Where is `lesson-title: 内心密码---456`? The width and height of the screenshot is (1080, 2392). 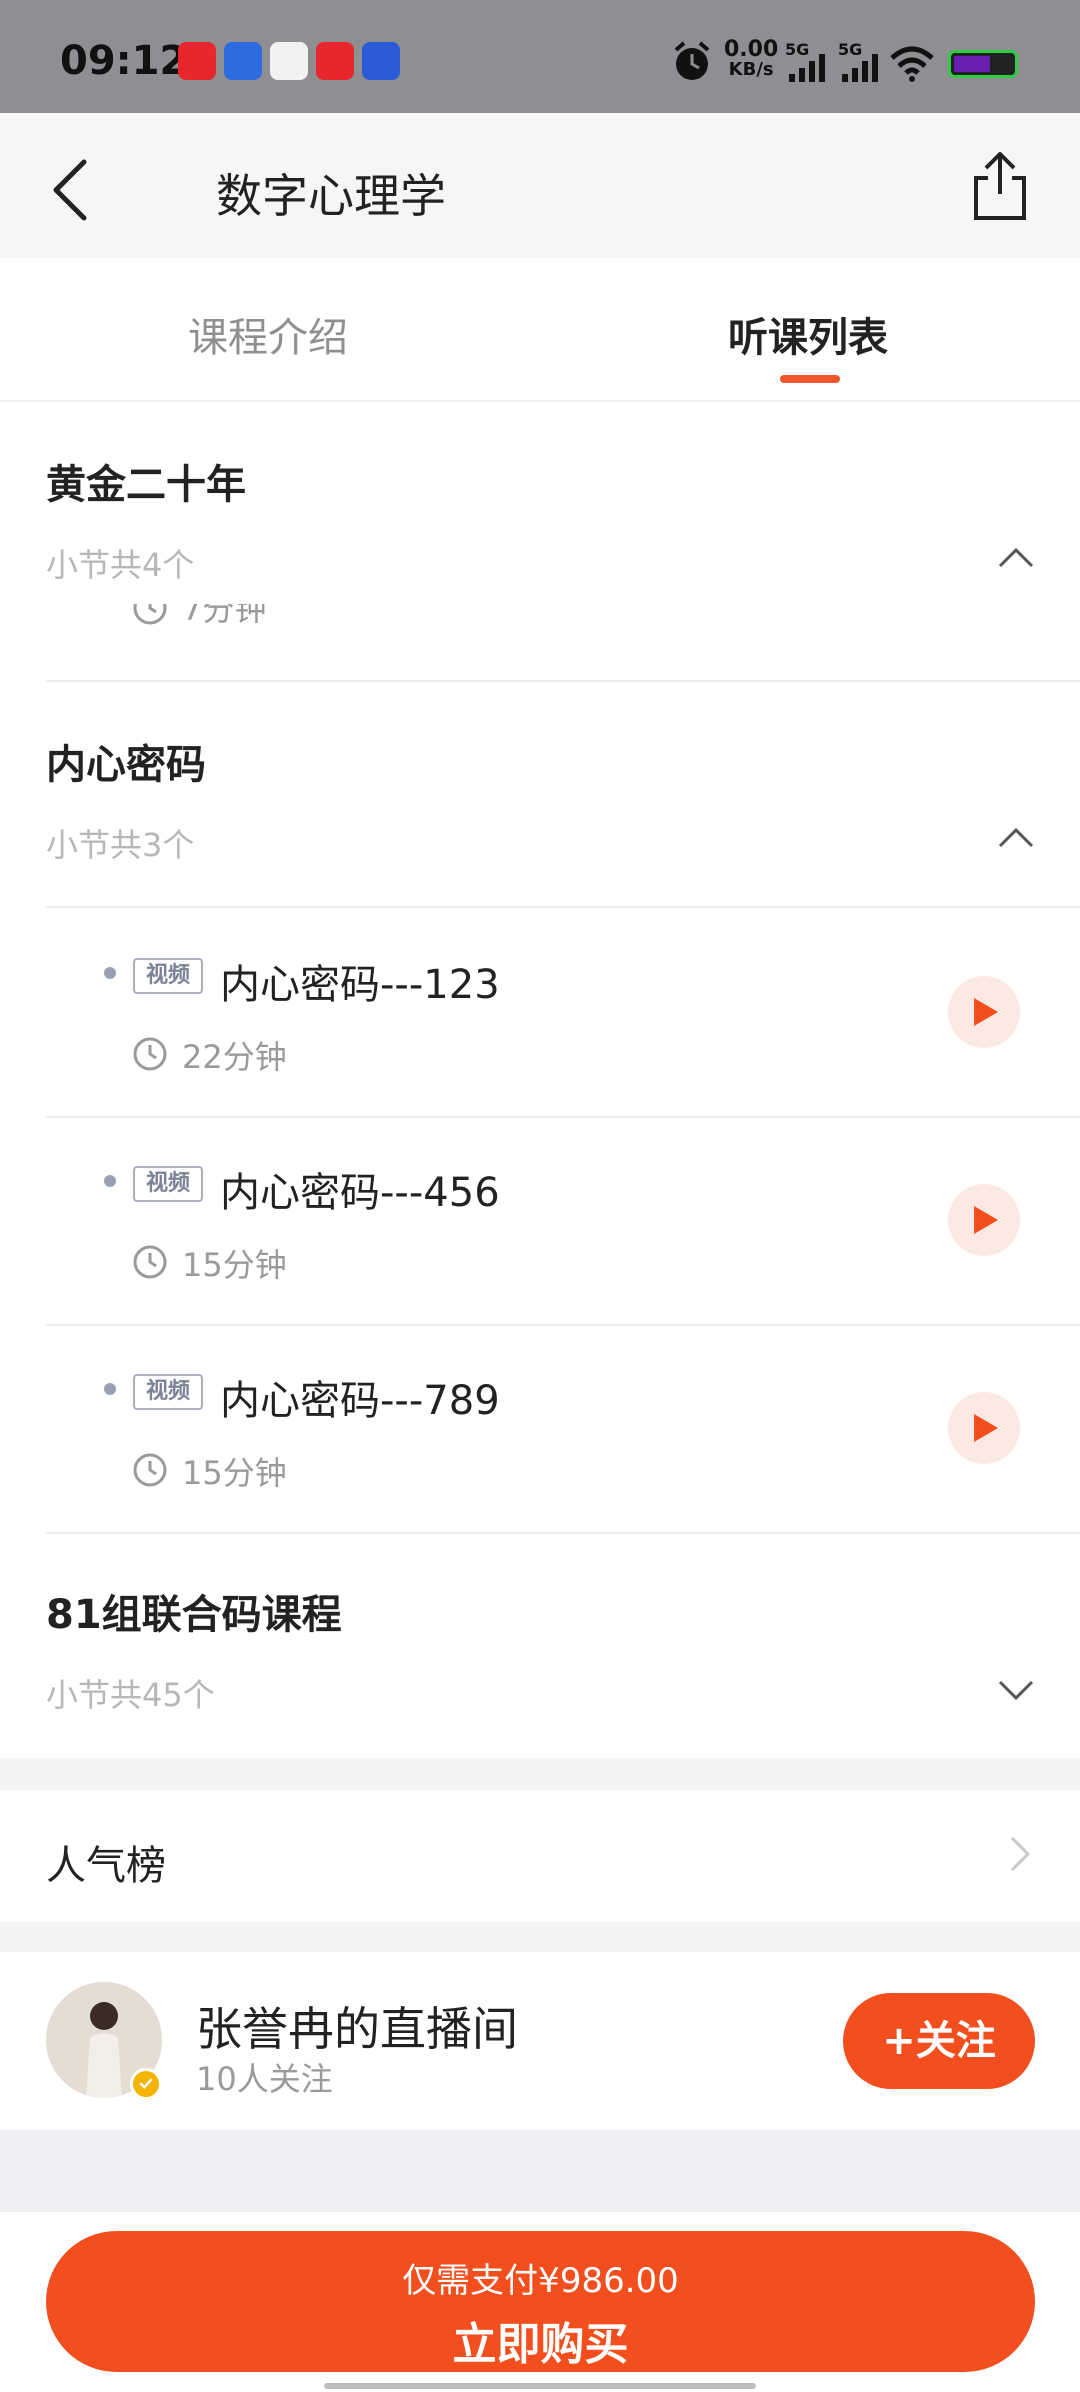
lesson-title: 内心密码---456 is located at coordinates (360, 1193).